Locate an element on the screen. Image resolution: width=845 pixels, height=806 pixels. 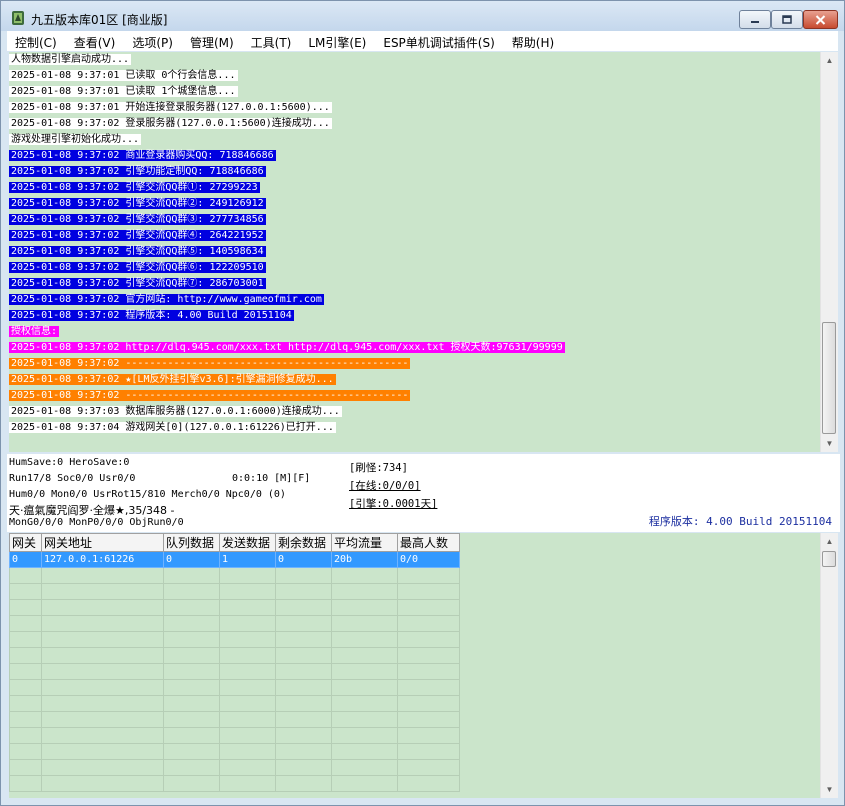
log-line-text: 2025-01-08 9:37:02 引擎交流QQ群⑤: 140598634 is located at coordinates (137, 251).